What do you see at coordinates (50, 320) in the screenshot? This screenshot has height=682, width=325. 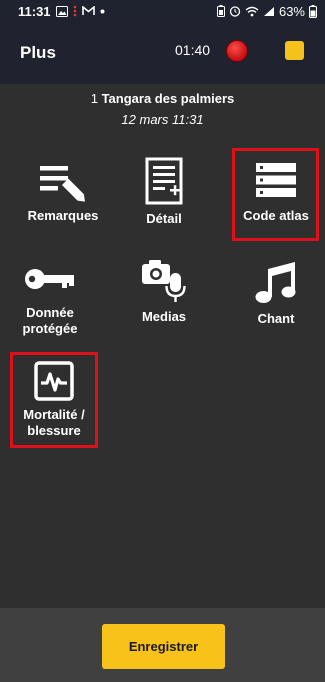 I see `action-label: Donnée protégée` at bounding box center [50, 320].